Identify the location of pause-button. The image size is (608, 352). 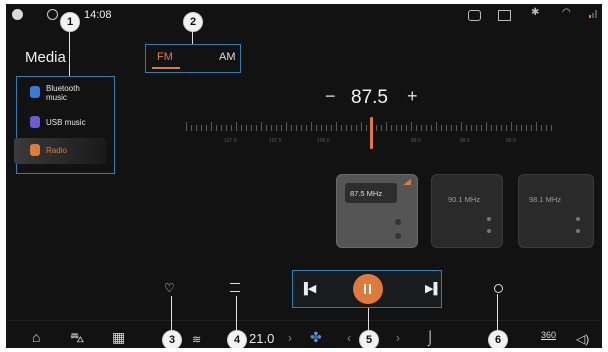
(368, 289).